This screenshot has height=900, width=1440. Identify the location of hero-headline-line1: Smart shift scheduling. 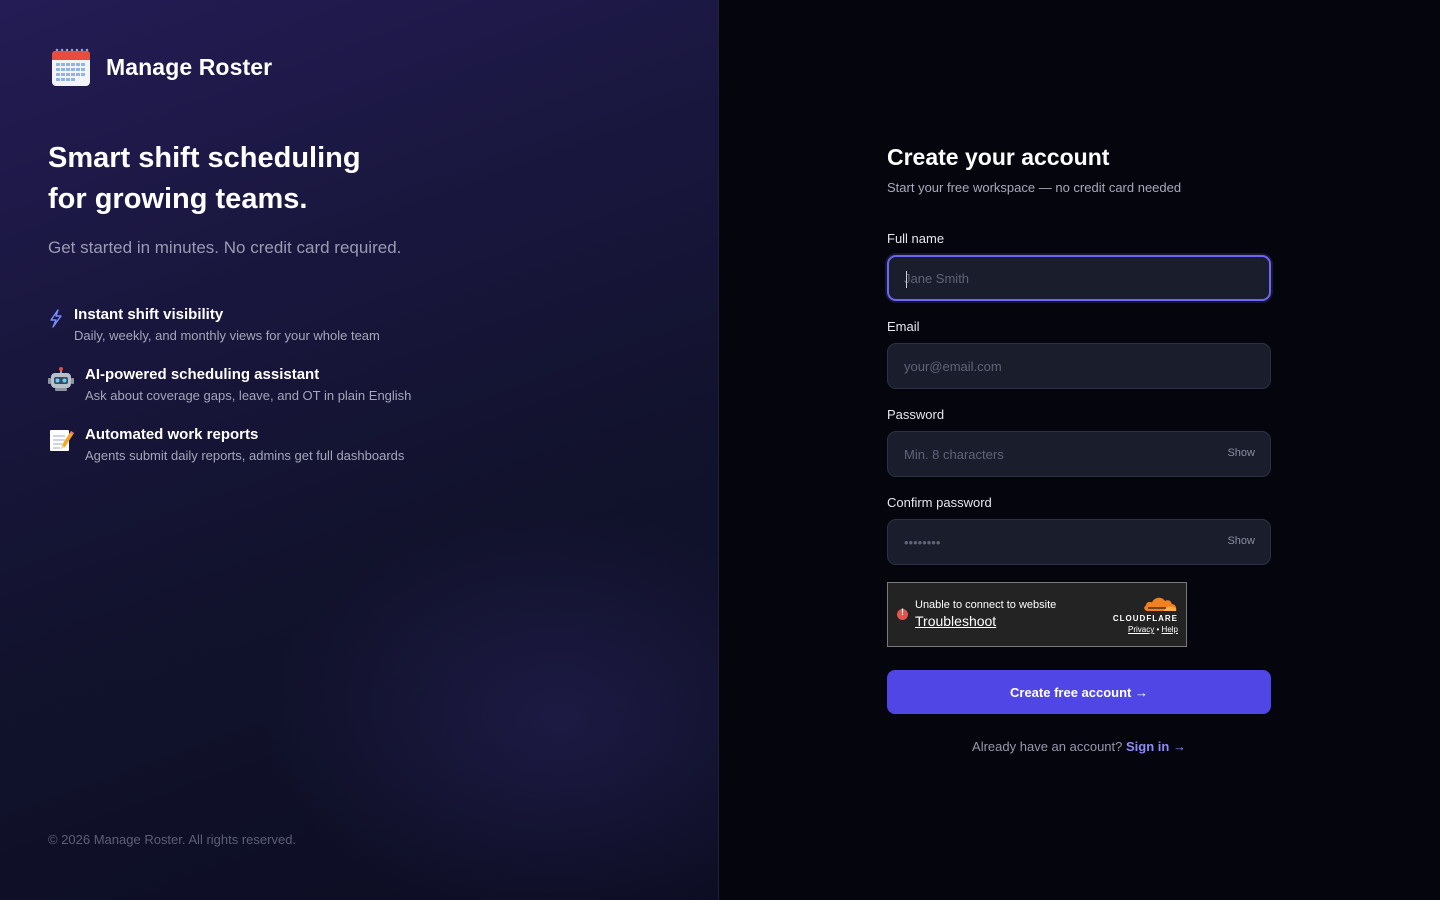
(204, 158).